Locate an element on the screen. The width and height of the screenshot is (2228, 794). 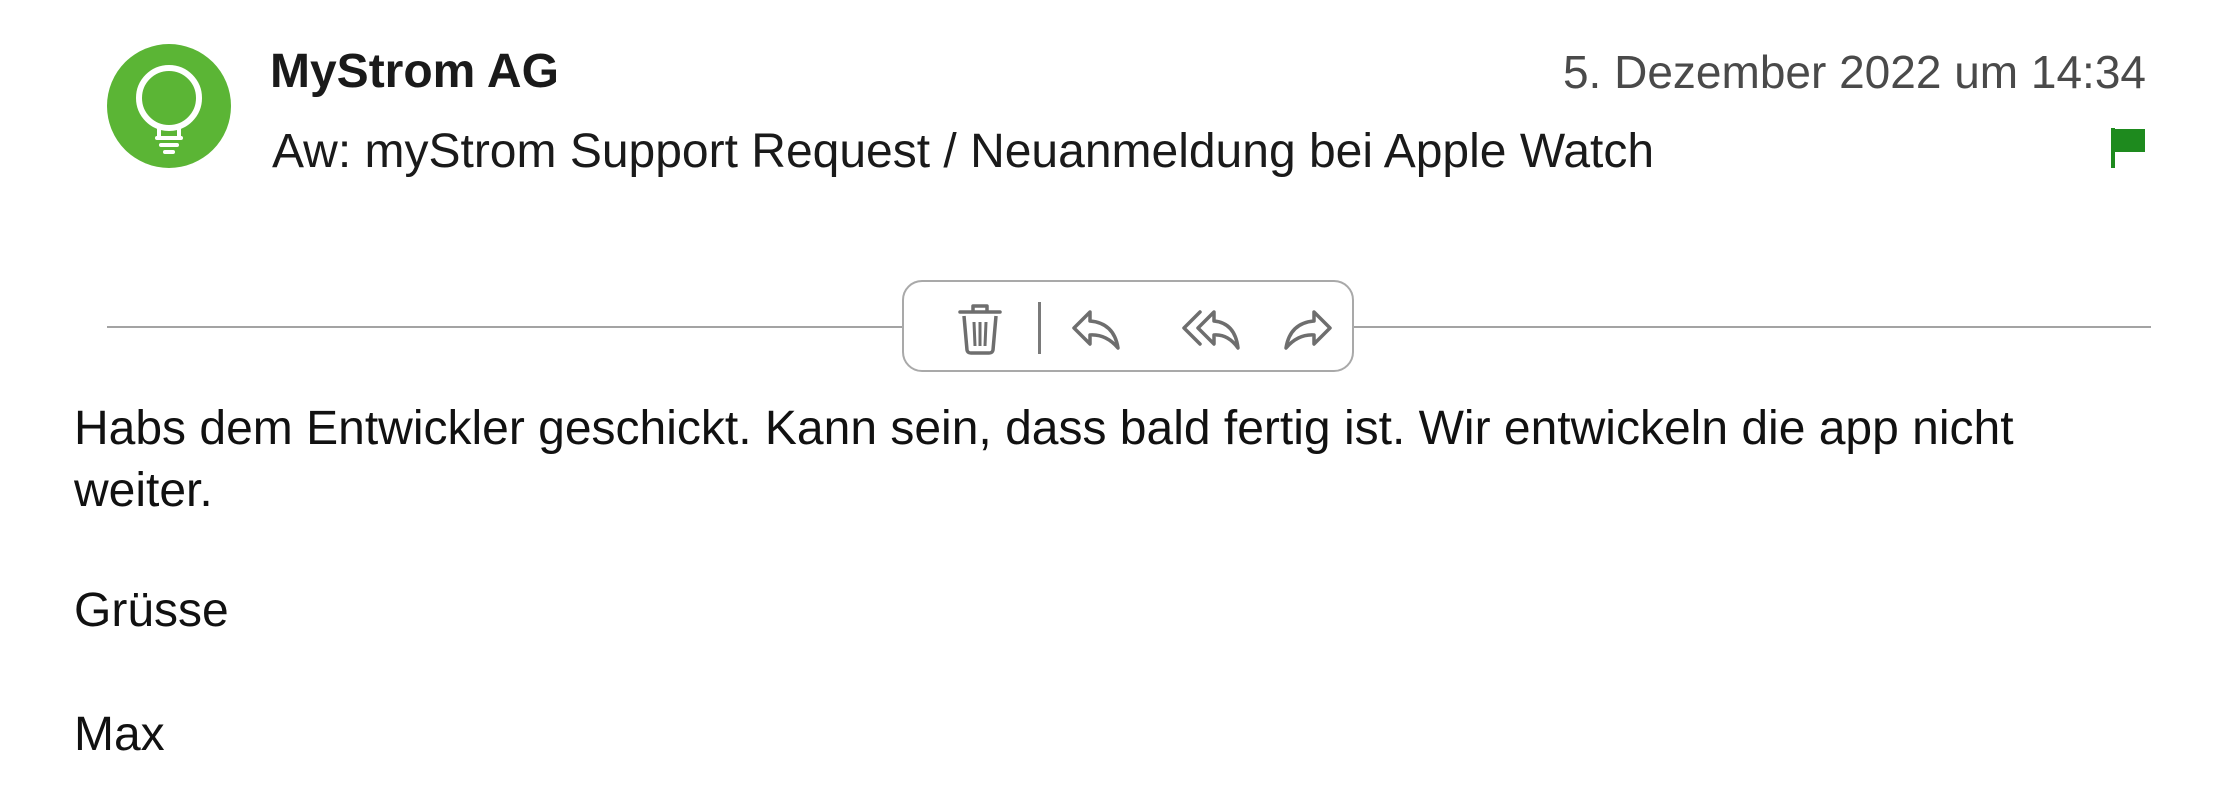
body-signature: Max is located at coordinates (119, 734).